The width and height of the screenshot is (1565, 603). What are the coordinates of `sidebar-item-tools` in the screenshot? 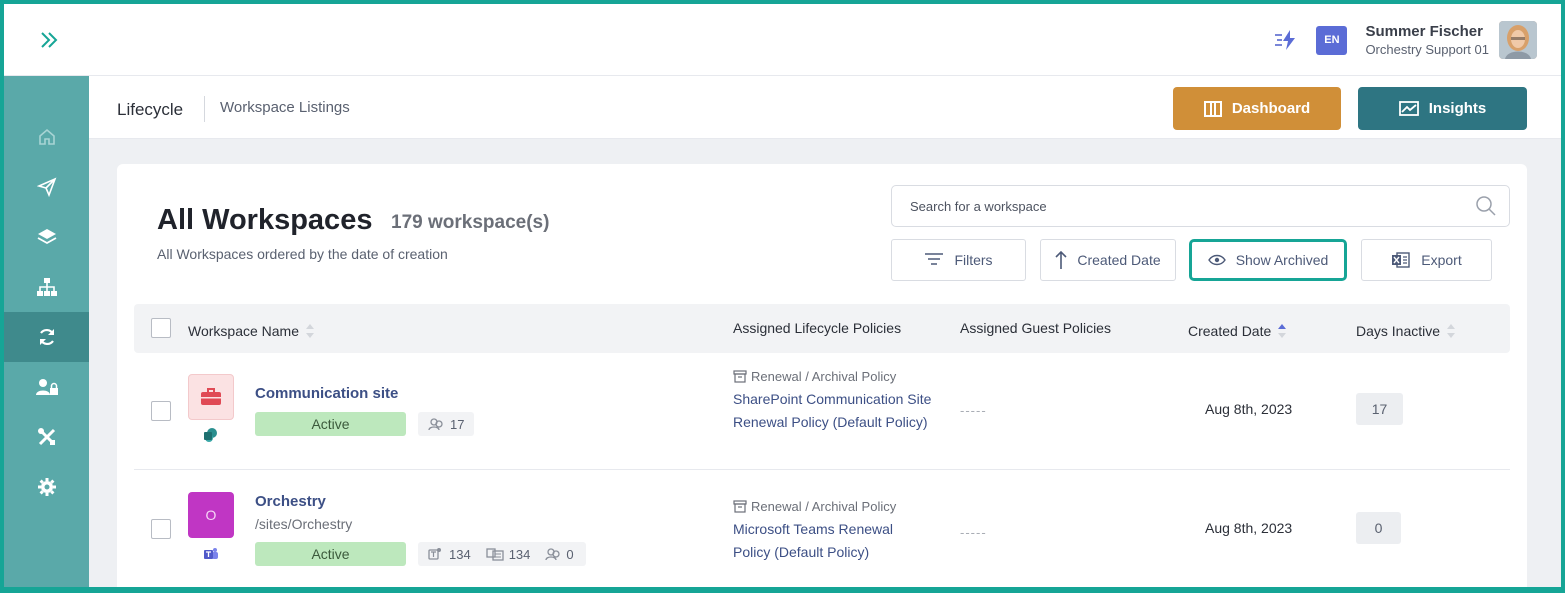 It's located at (46, 437).